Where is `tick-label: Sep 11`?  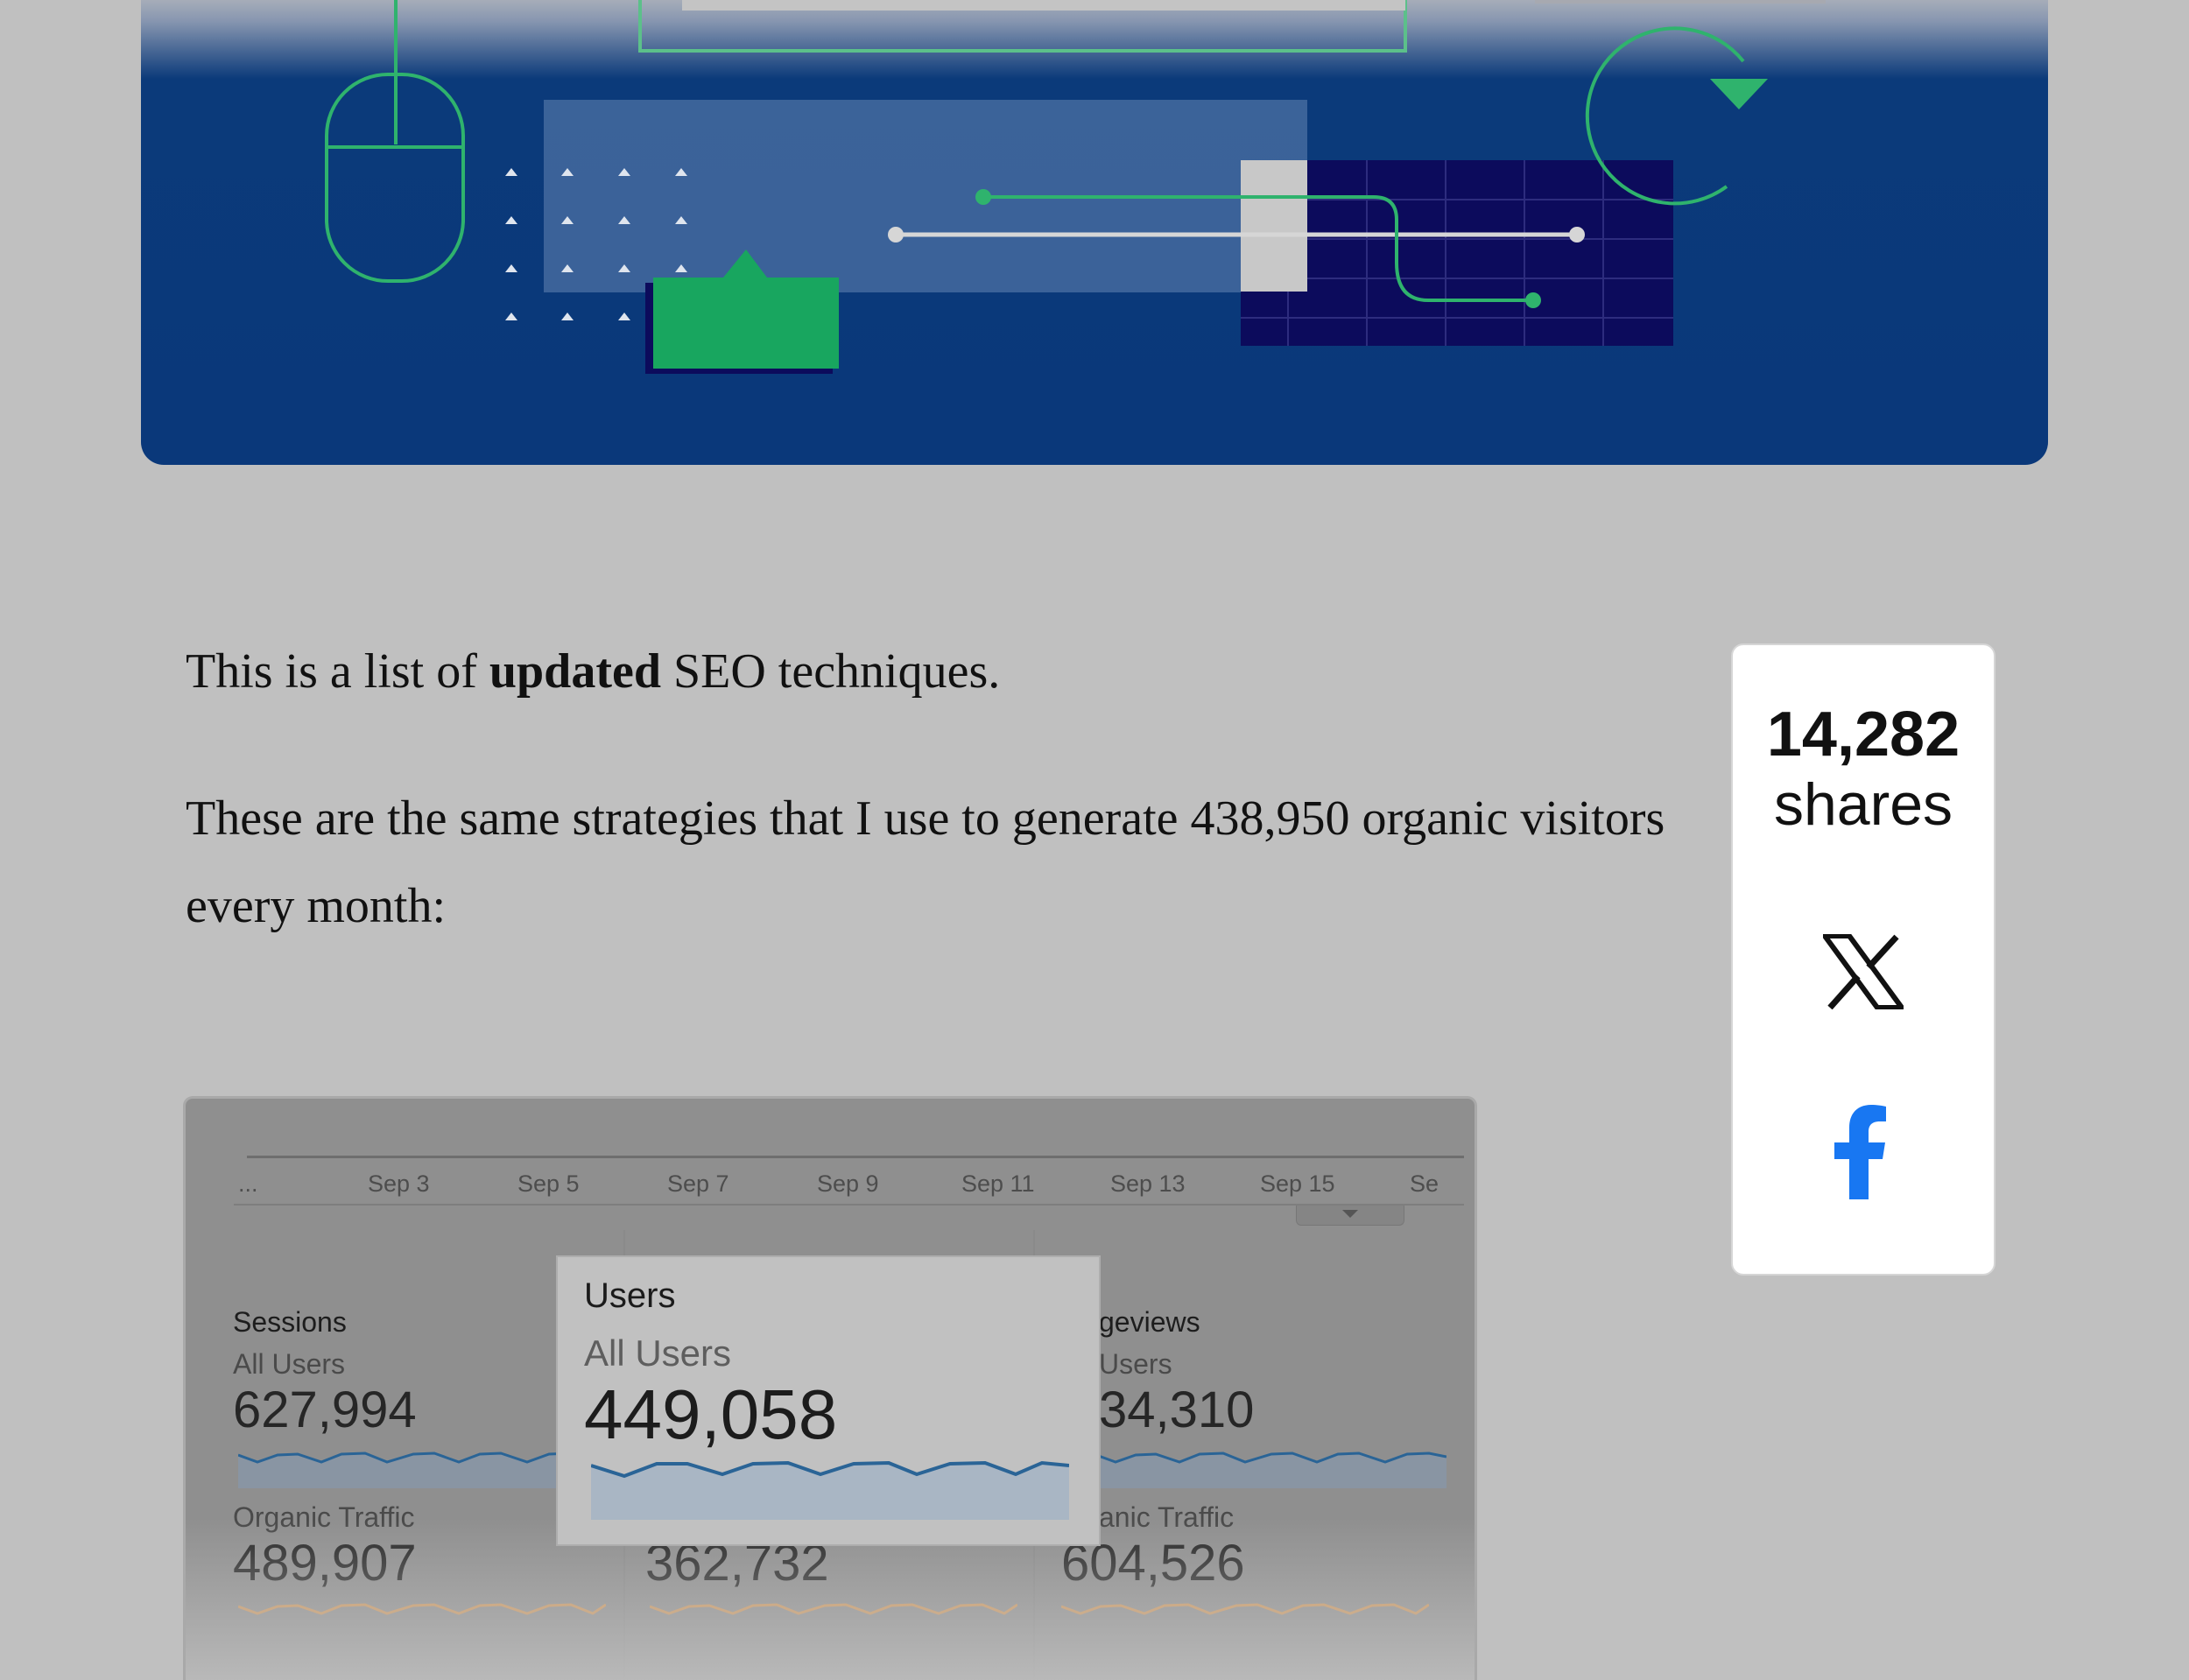
tick-label: Sep 11 is located at coordinates (998, 1183).